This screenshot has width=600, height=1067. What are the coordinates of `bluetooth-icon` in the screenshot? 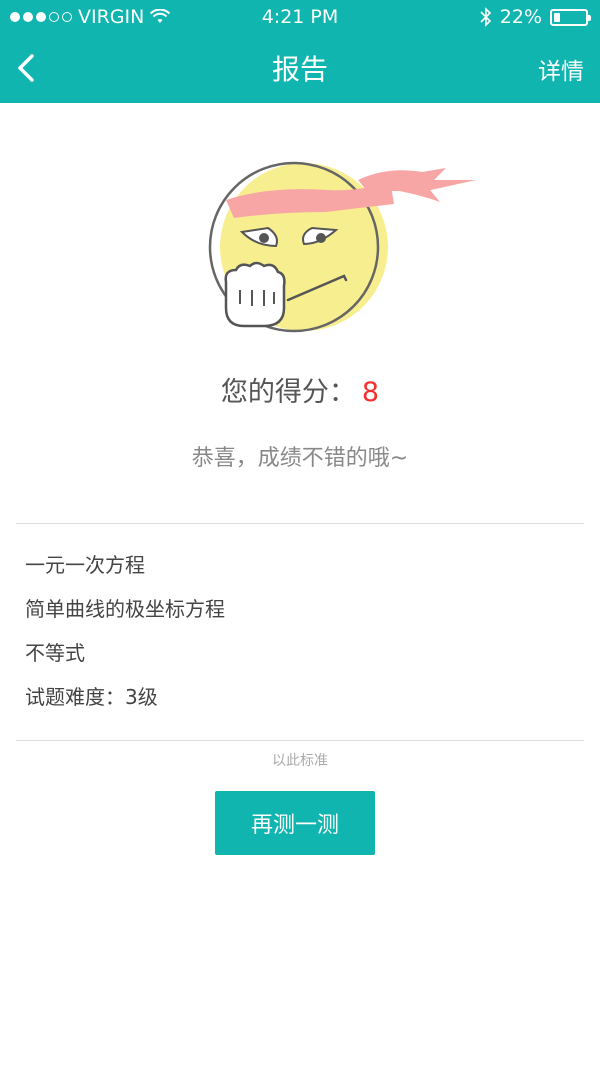 It's located at (485, 17).